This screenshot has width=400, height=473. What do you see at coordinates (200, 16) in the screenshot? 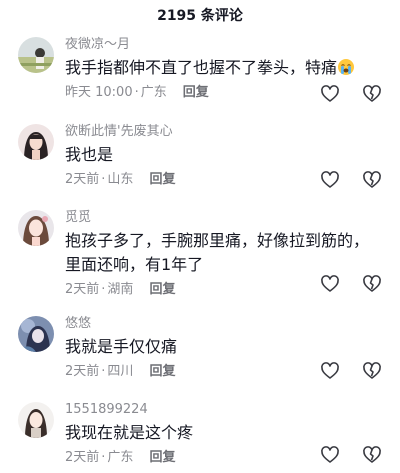
I see `comment-count-title: 2195 条评论` at bounding box center [200, 16].